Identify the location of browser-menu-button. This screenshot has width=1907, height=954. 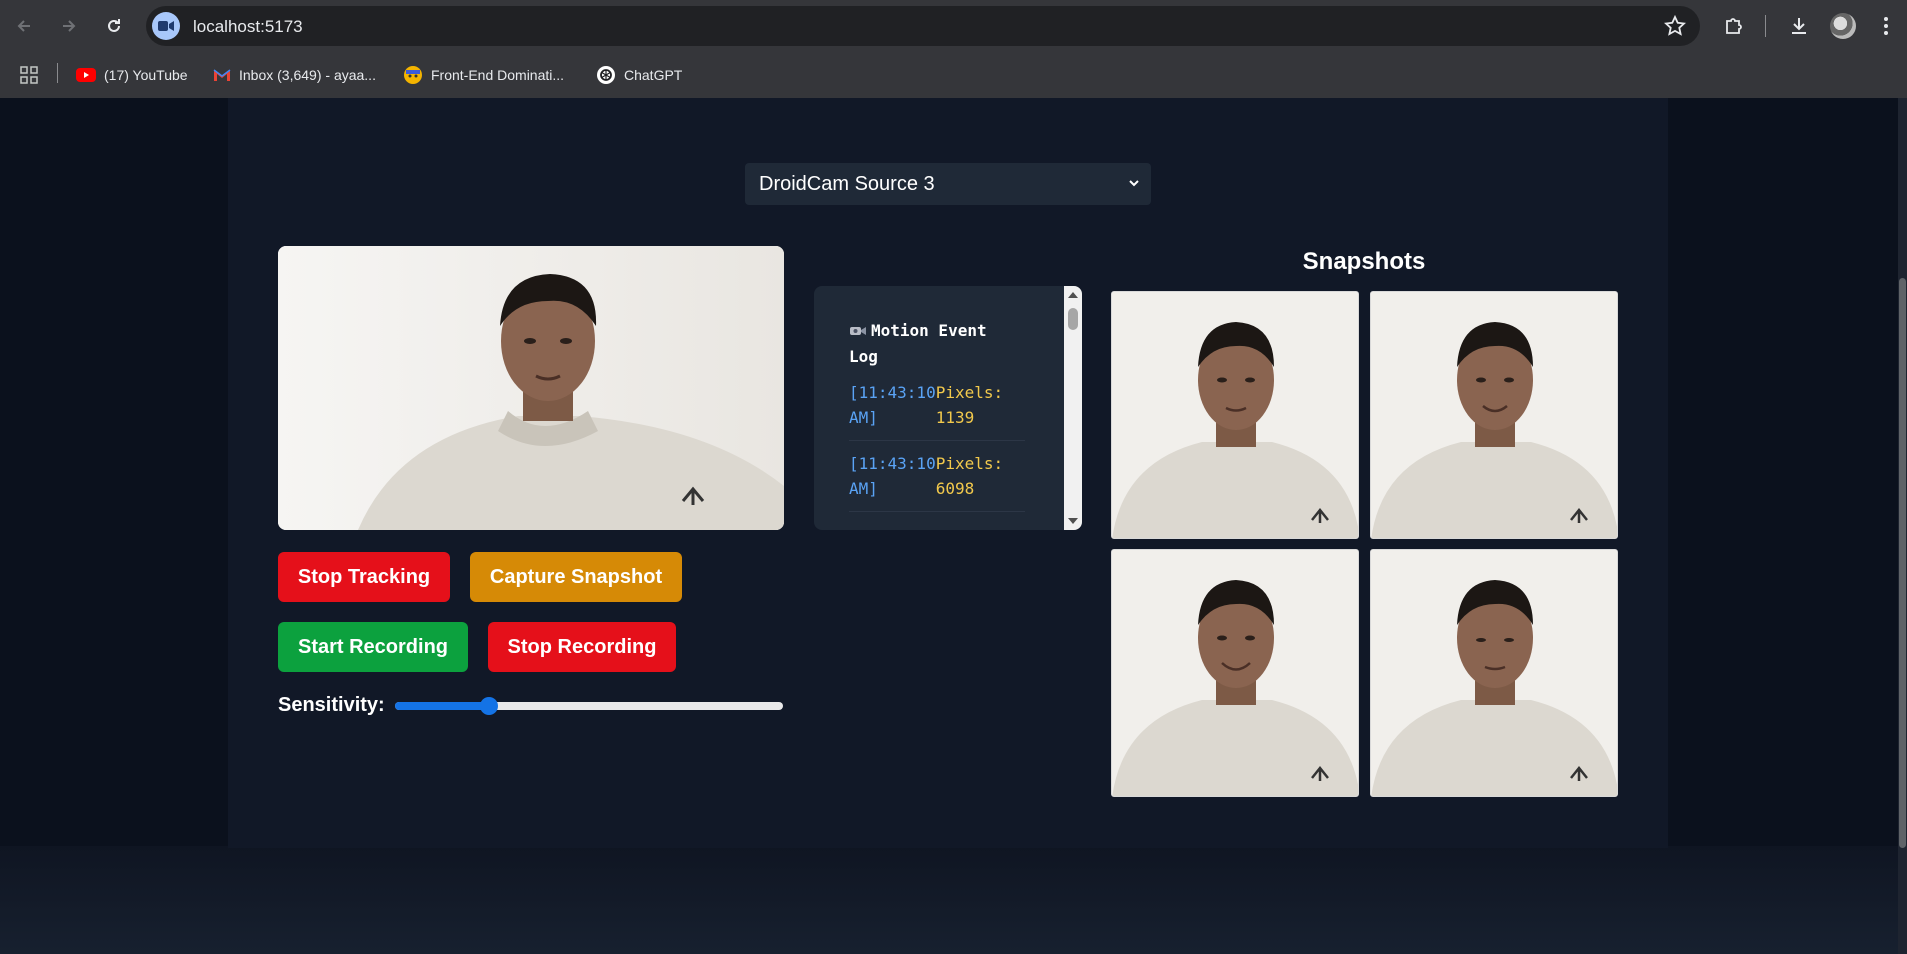
(1886, 26).